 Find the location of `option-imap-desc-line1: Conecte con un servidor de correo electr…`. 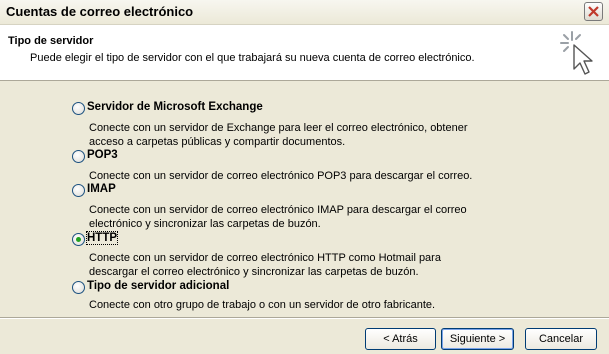

option-imap-desc-line1: Conecte con un servidor de correo electr… is located at coordinates (278, 210).